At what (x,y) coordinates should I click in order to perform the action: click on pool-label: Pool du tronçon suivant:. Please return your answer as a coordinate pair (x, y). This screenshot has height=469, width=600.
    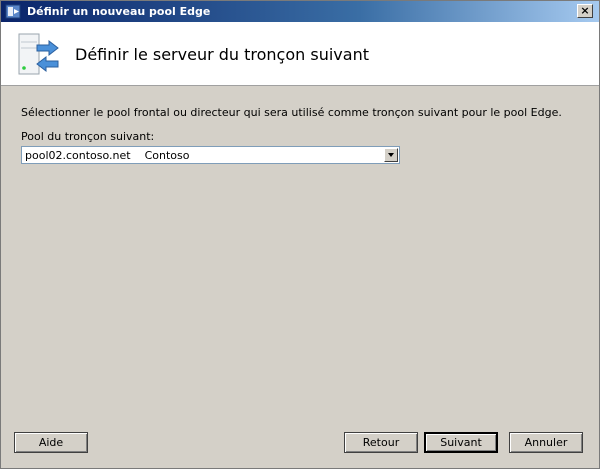
    Looking at the image, I should click on (88, 136).